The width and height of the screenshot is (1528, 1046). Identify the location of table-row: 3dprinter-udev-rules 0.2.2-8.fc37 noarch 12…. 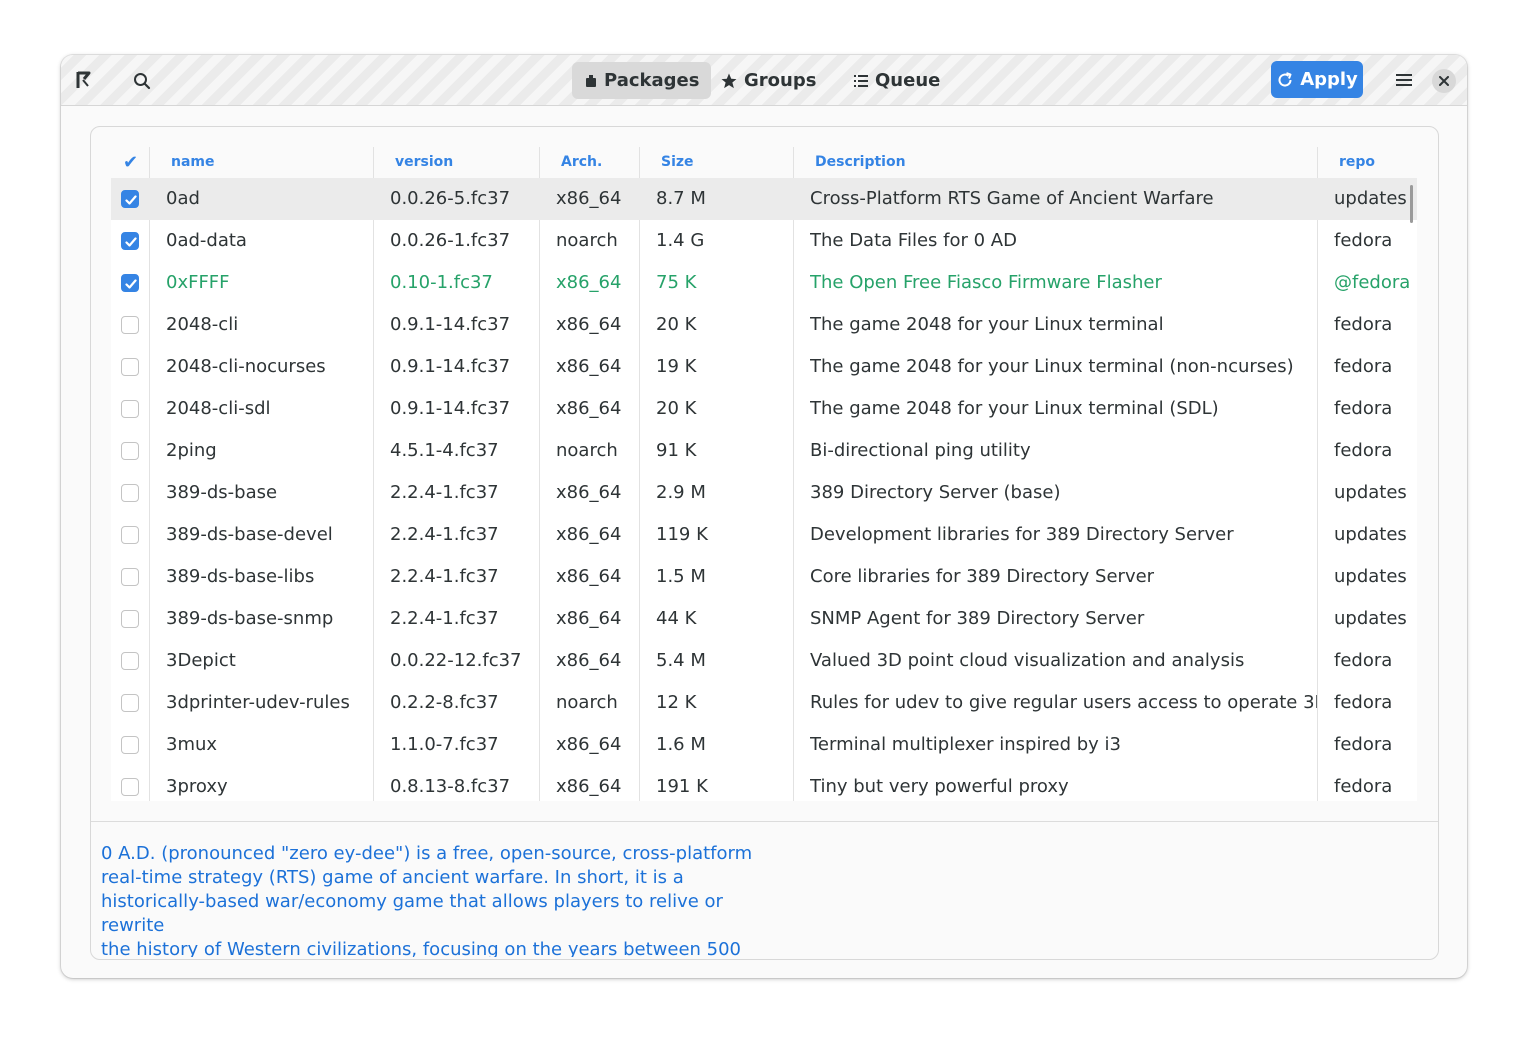
(764, 703).